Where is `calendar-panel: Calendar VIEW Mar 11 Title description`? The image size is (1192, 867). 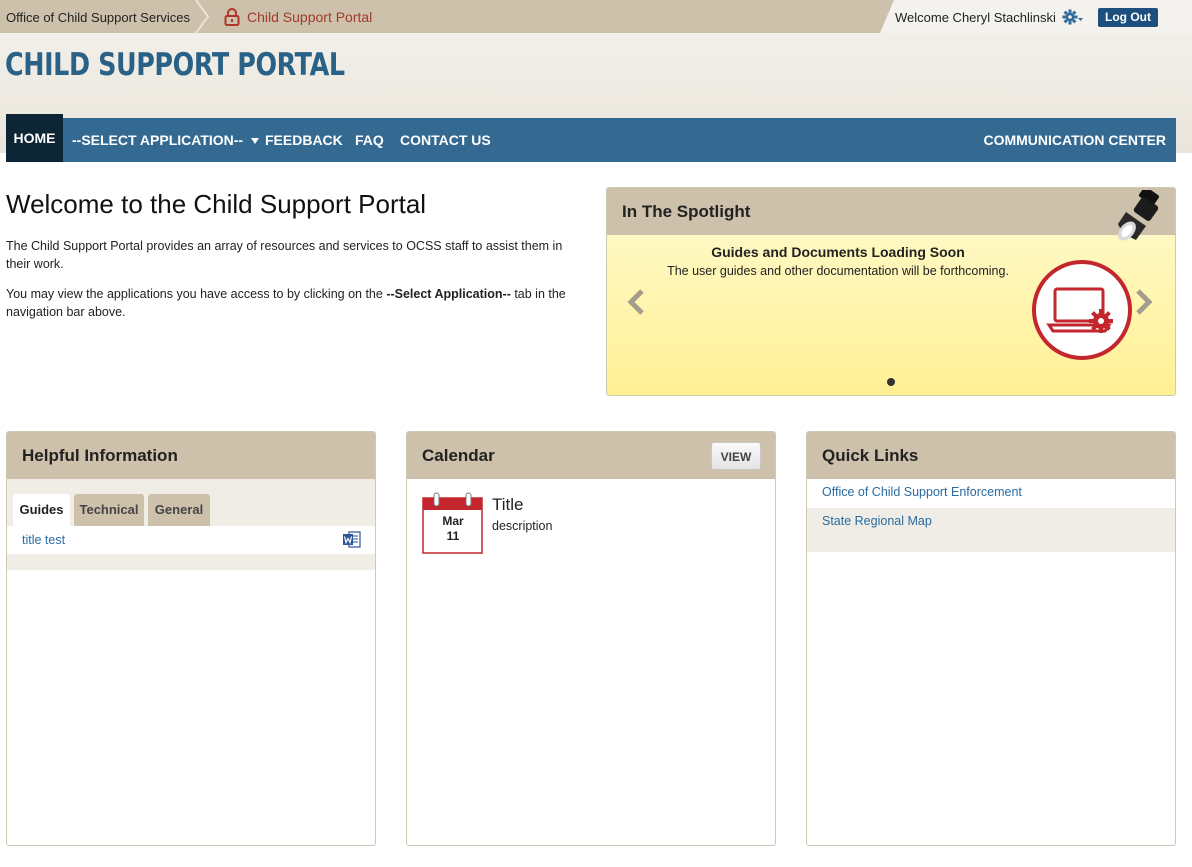
calendar-panel: Calendar VIEW Mar 11 Title description is located at coordinates (591, 638).